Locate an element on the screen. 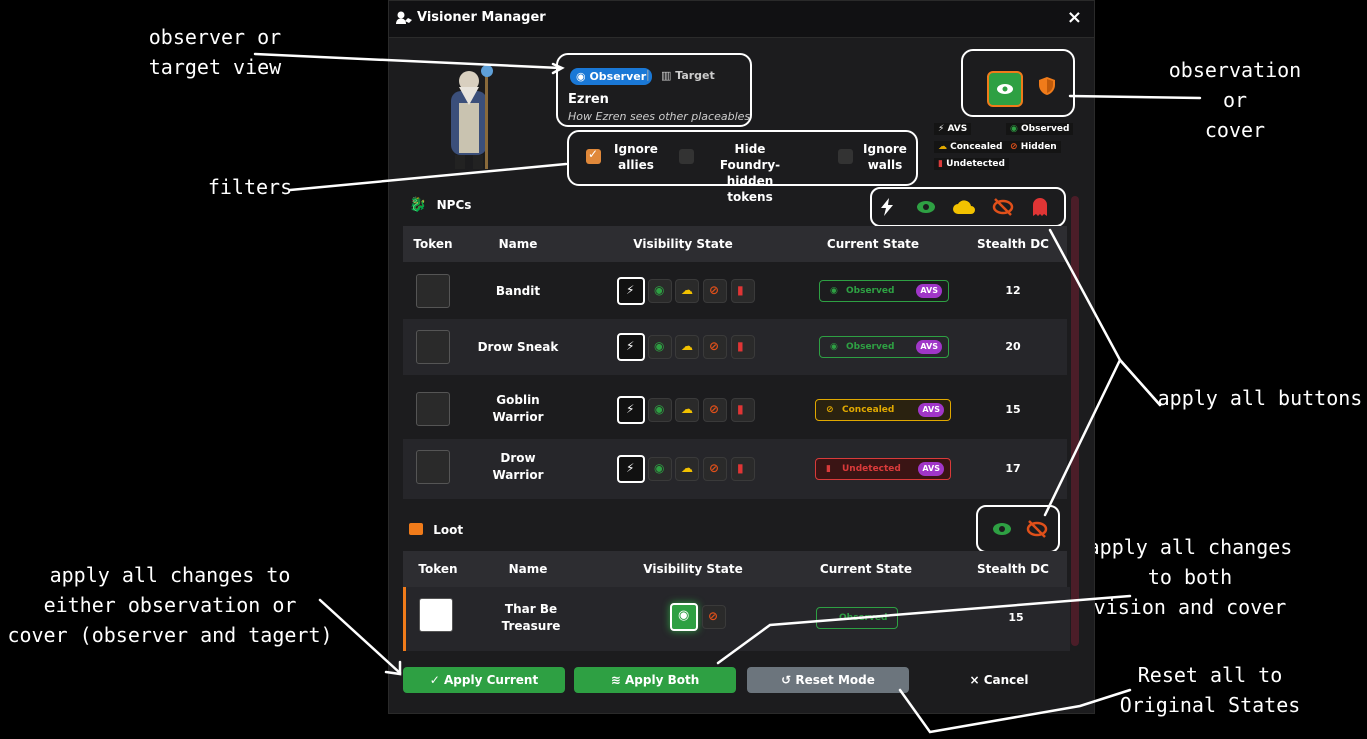 Image resolution: width=1367 pixels, height=739 pixels. table-row: Goblin Warrior ⚡ ◉ ☁ ⊘ ▮ ⊘ Concealed AVS 15 is located at coordinates (735, 410).